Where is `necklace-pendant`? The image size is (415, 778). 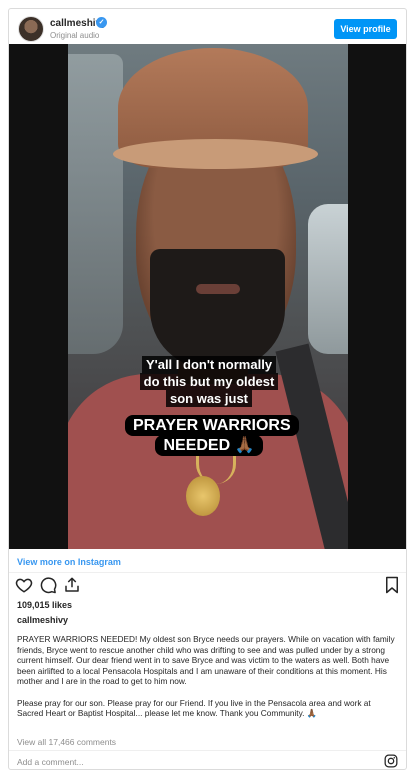 necklace-pendant is located at coordinates (203, 496).